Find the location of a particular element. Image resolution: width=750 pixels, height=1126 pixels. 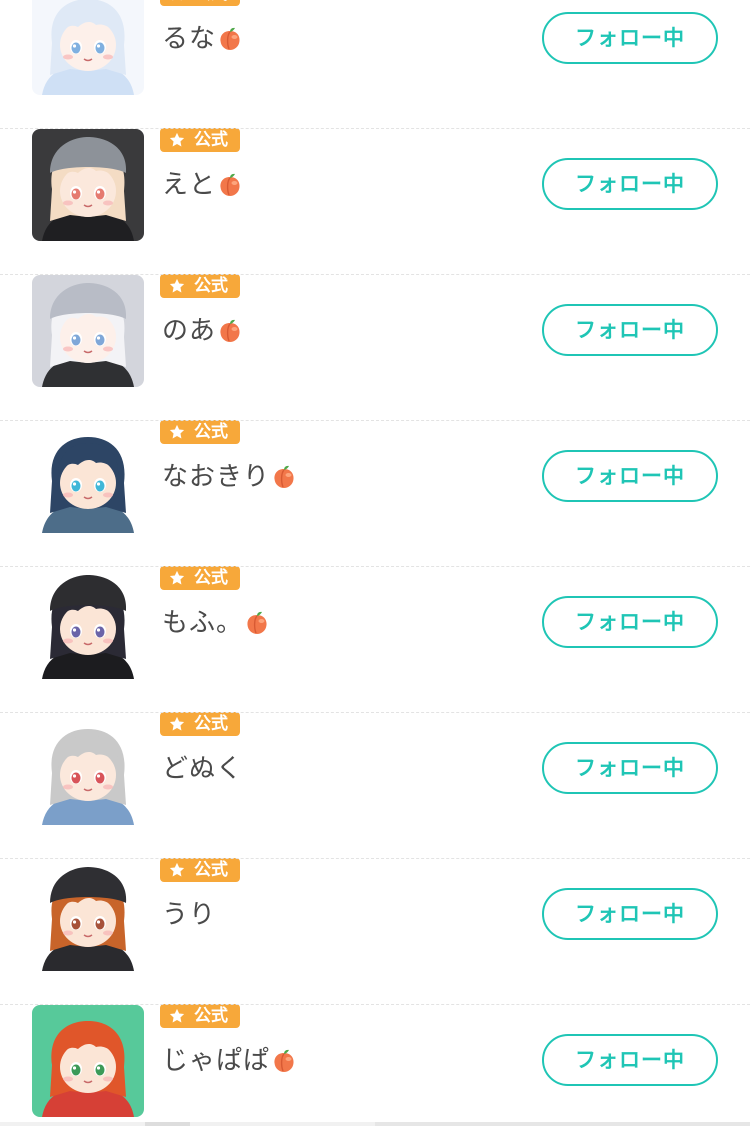

user-name-text: もふ。 is located at coordinates (203, 623).